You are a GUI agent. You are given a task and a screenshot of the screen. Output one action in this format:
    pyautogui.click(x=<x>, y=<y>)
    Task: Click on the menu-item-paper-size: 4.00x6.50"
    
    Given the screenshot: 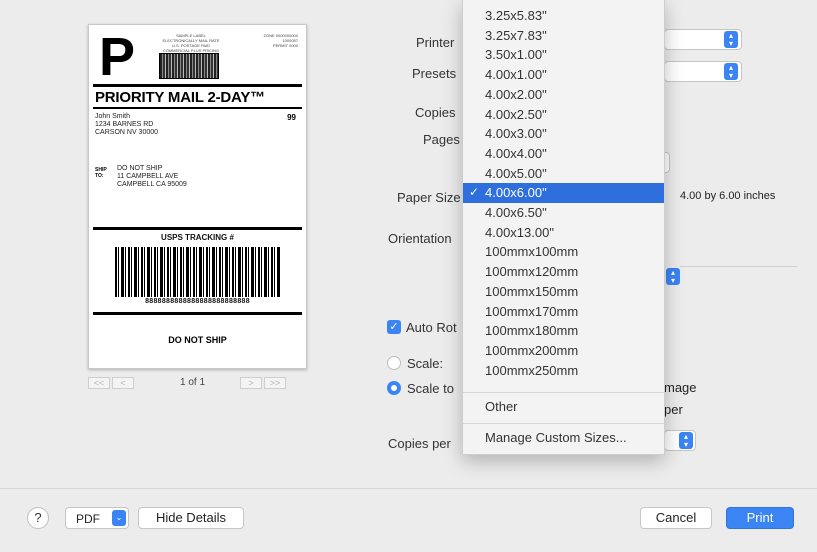 What is the action you would take?
    pyautogui.click(x=563, y=213)
    